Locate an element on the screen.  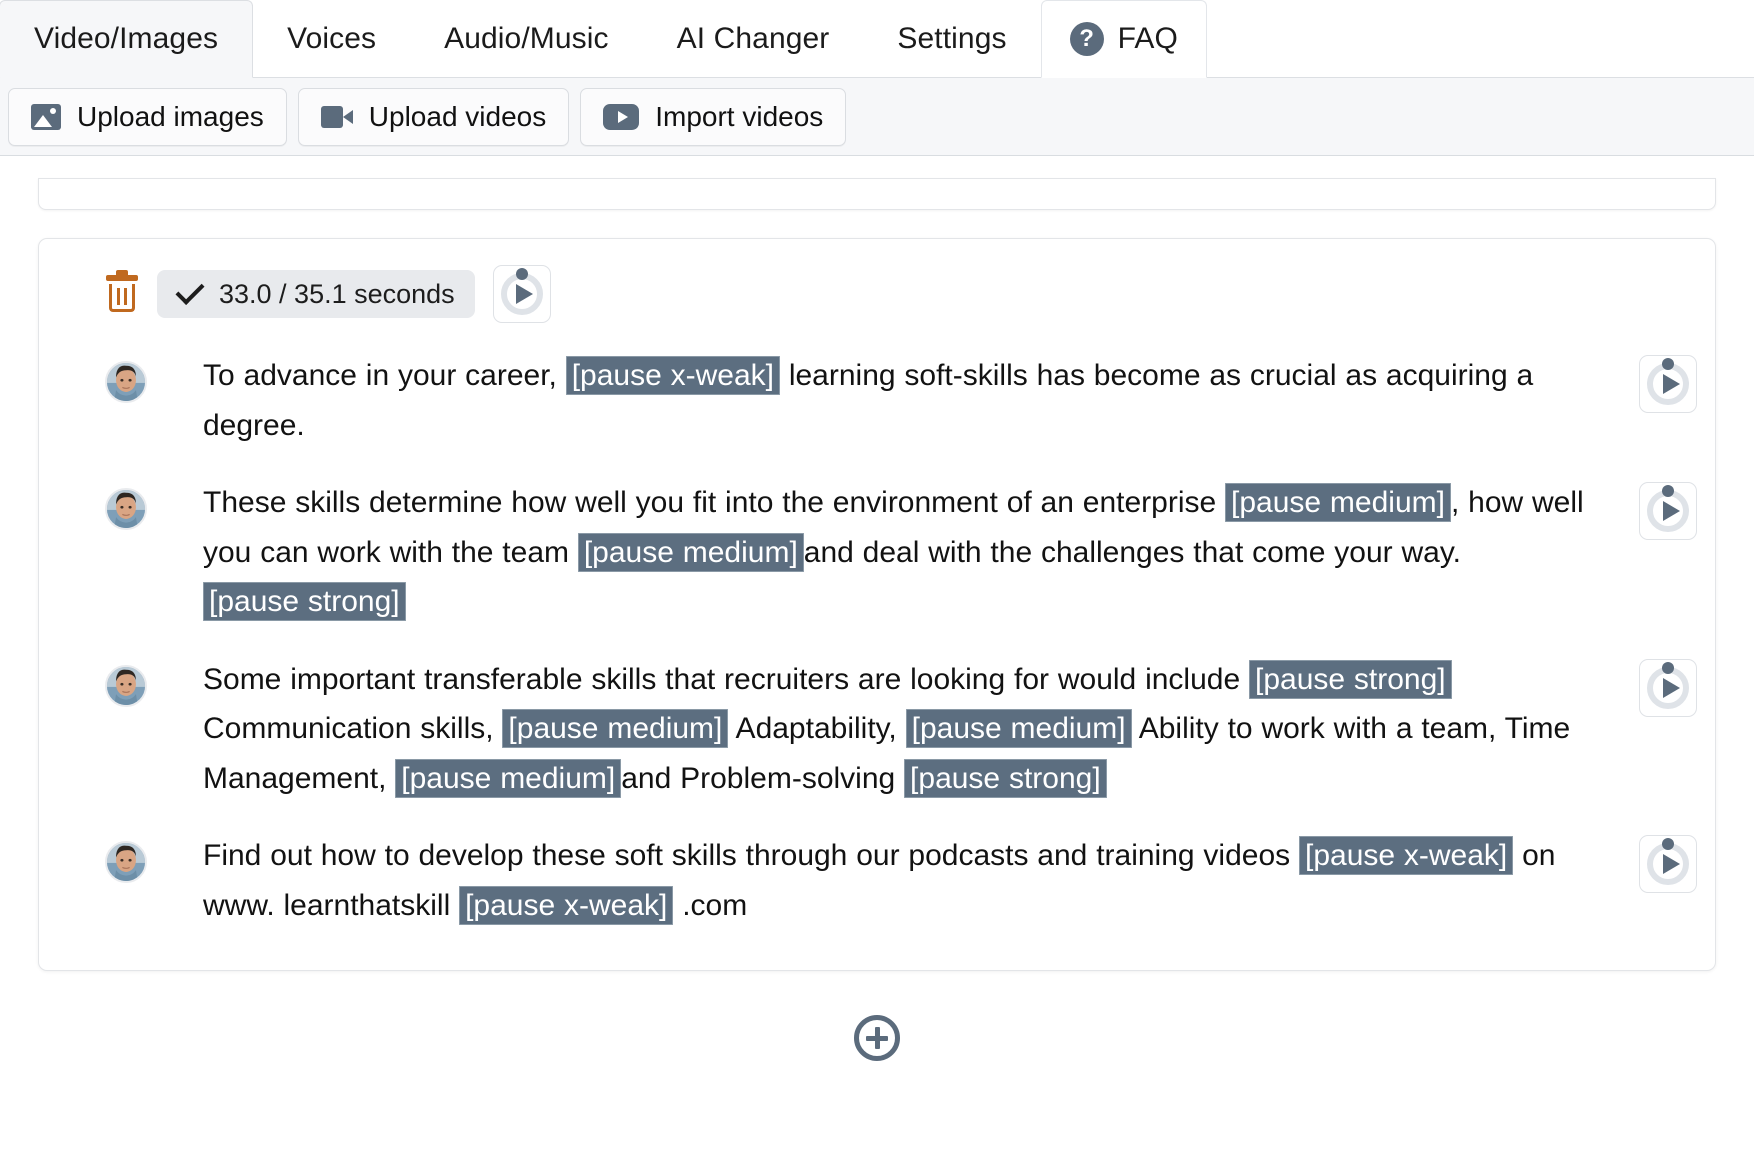
previous-block-card is located at coordinates (877, 194).